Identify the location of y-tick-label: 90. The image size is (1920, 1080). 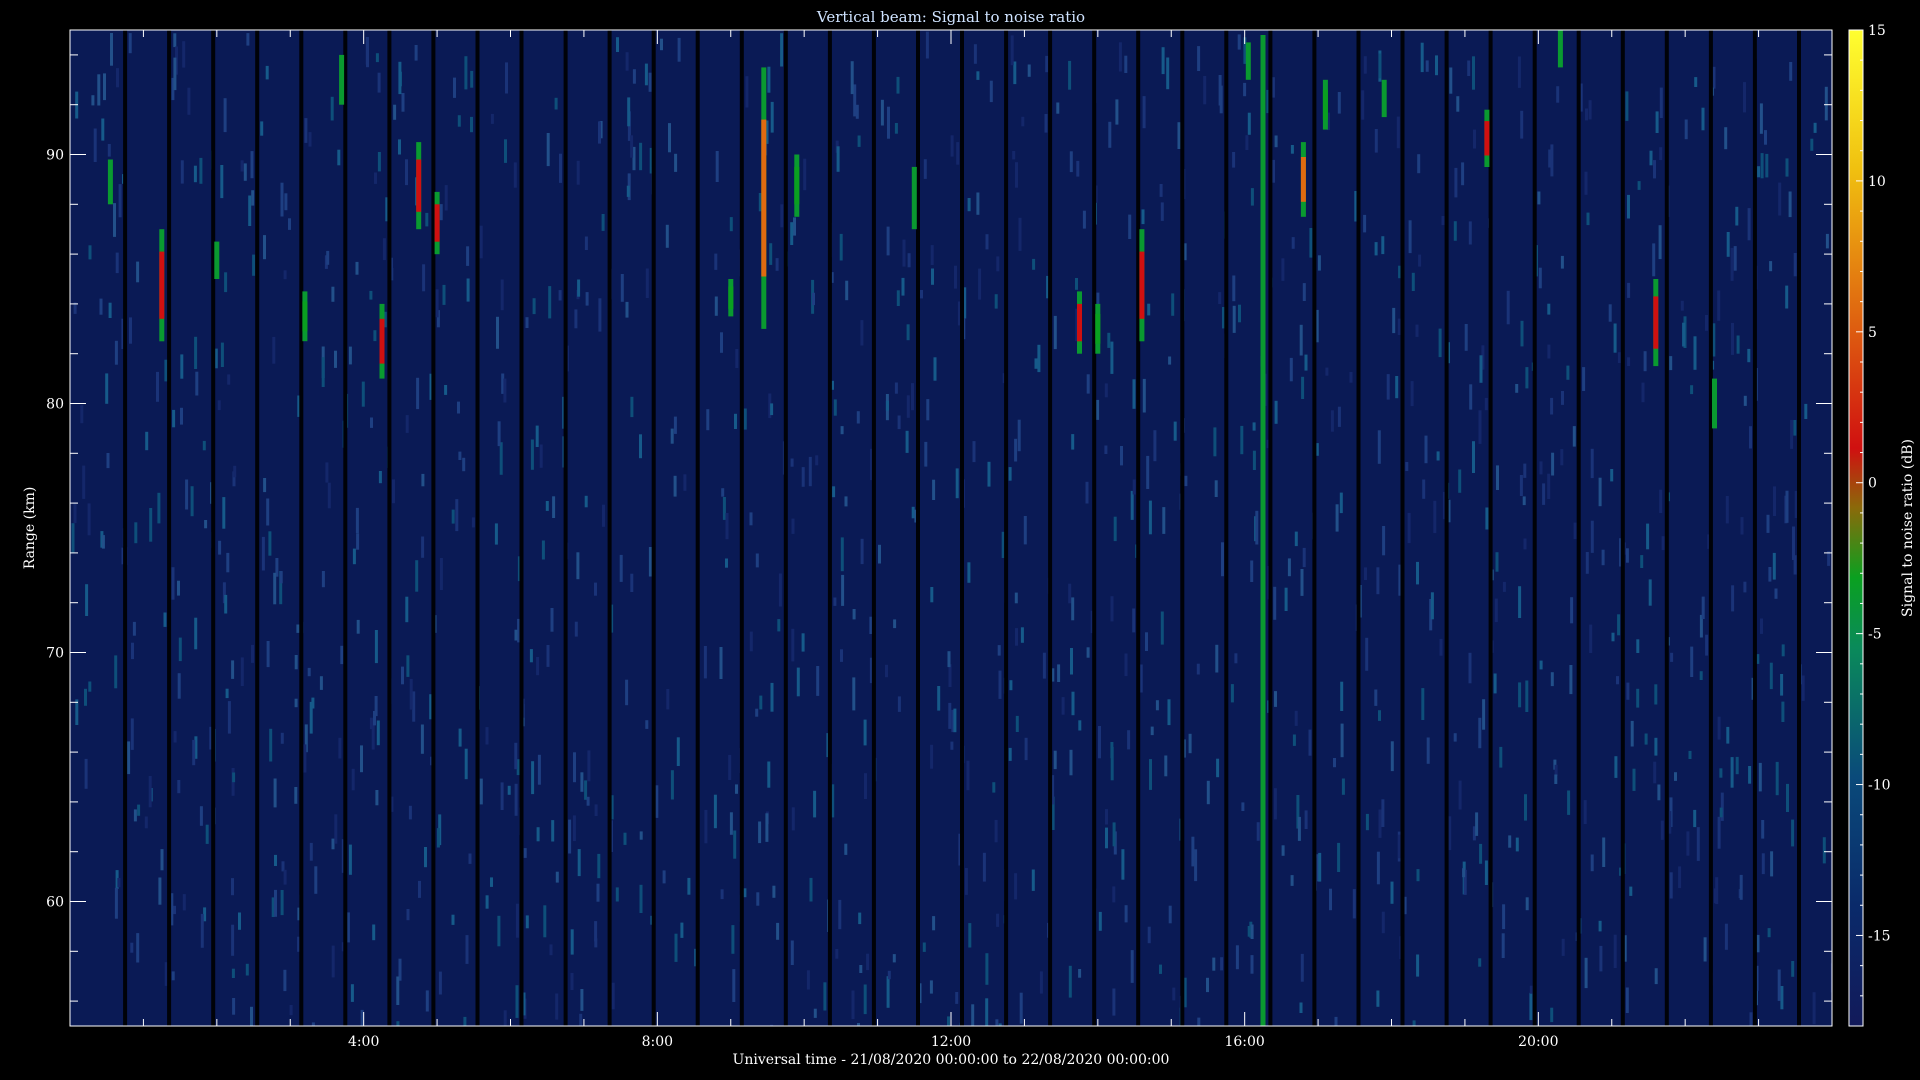
(55, 156).